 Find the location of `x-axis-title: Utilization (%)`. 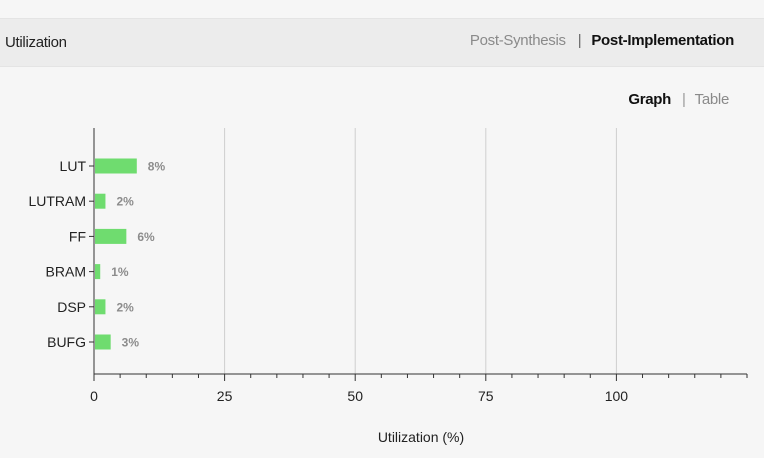

x-axis-title: Utilization (%) is located at coordinates (421, 437).